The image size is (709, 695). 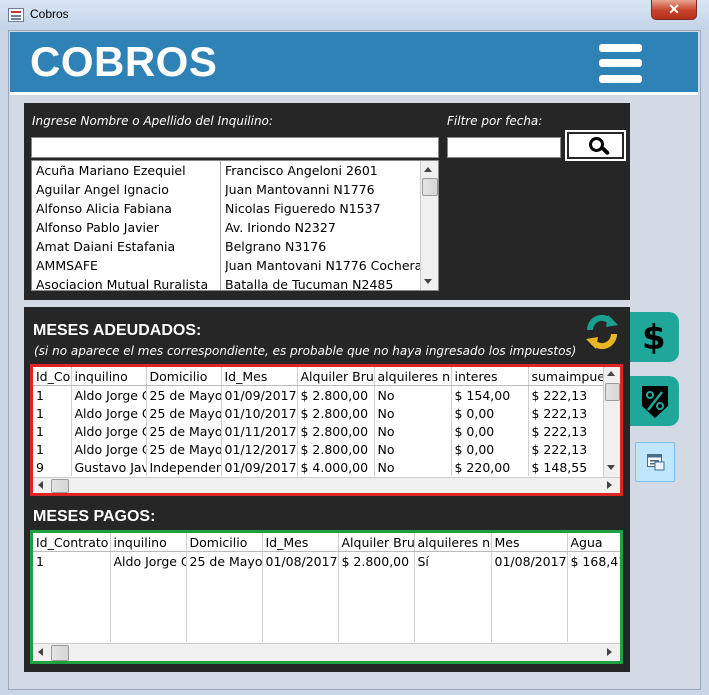 I want to click on table-cell: $ 168,41, so click(x=593, y=560).